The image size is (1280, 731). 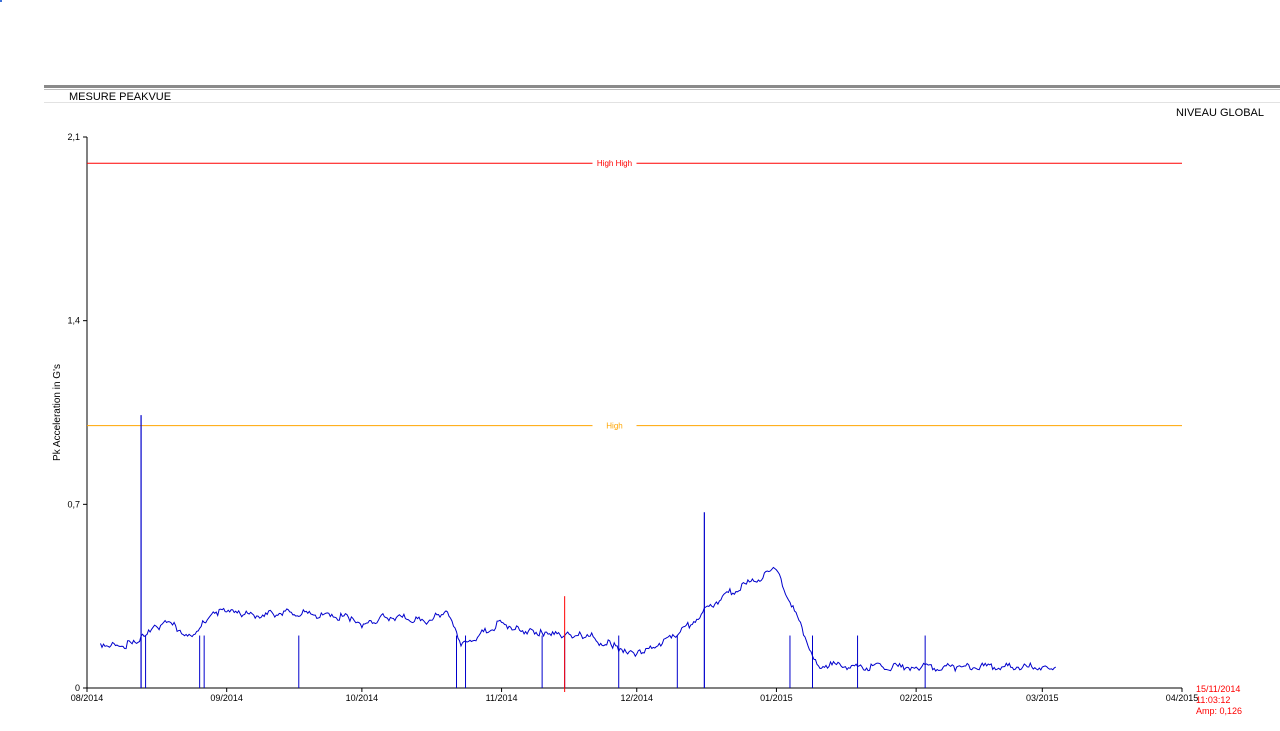 What do you see at coordinates (73, 321) in the screenshot?
I see `y-tick-label: 1,4` at bounding box center [73, 321].